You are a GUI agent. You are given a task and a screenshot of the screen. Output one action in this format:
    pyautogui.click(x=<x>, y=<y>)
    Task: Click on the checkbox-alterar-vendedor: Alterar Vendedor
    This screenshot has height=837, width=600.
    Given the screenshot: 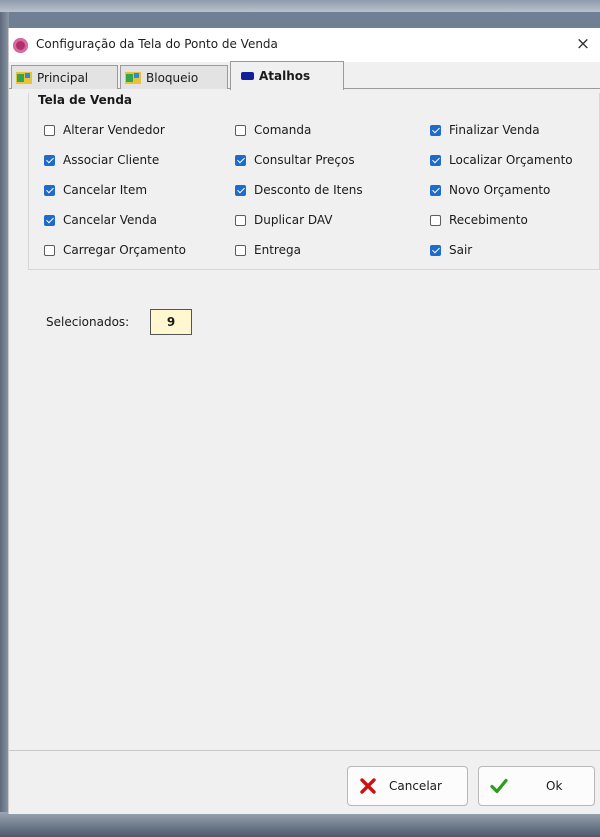 What is the action you would take?
    pyautogui.click(x=104, y=130)
    